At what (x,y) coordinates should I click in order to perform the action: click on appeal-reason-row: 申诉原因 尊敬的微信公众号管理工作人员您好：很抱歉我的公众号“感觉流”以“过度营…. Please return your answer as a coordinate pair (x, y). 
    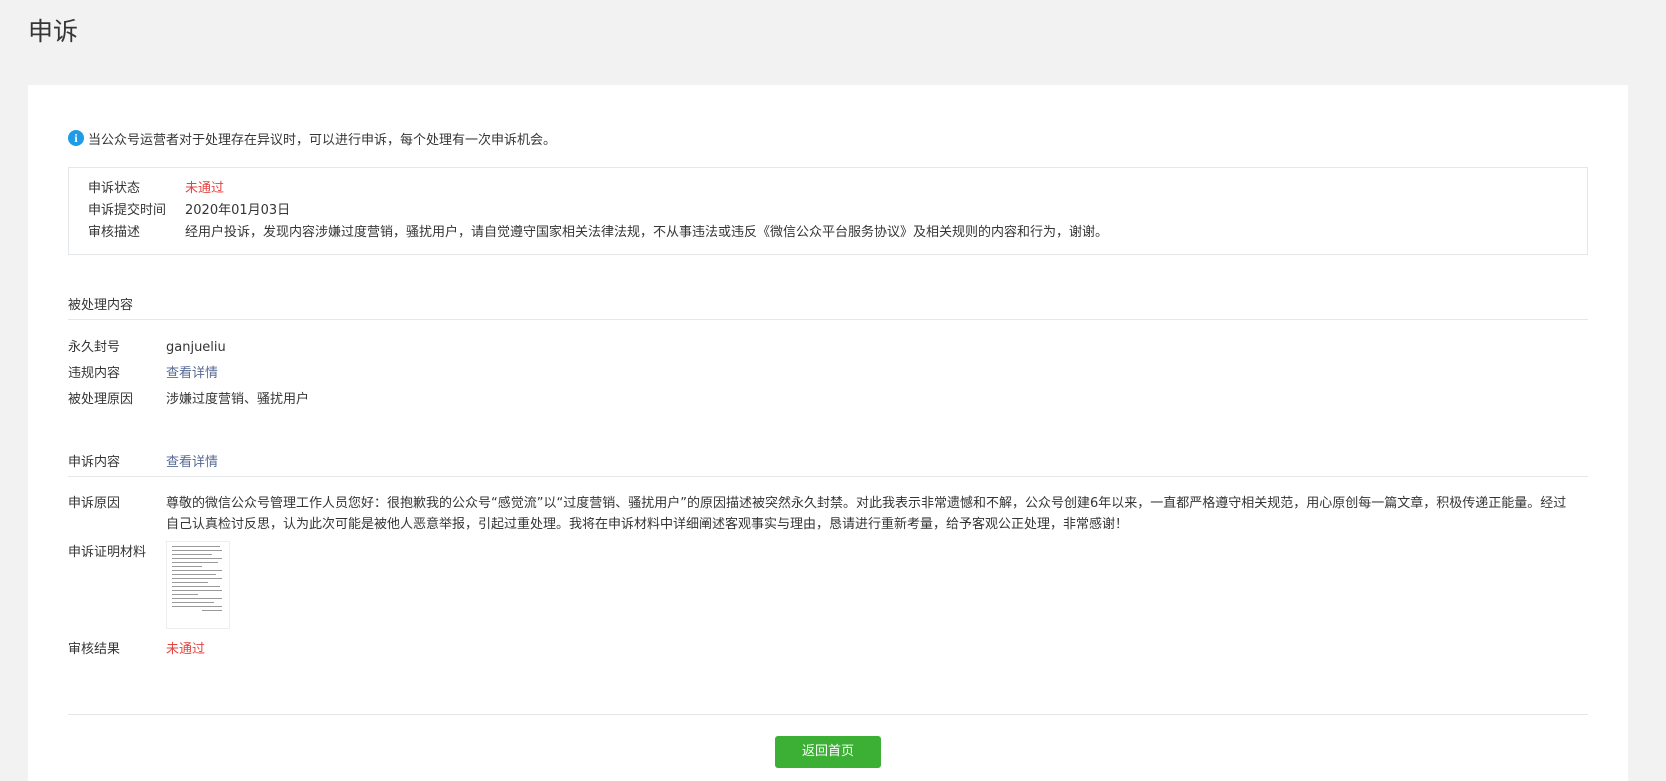
    Looking at the image, I should click on (828, 514).